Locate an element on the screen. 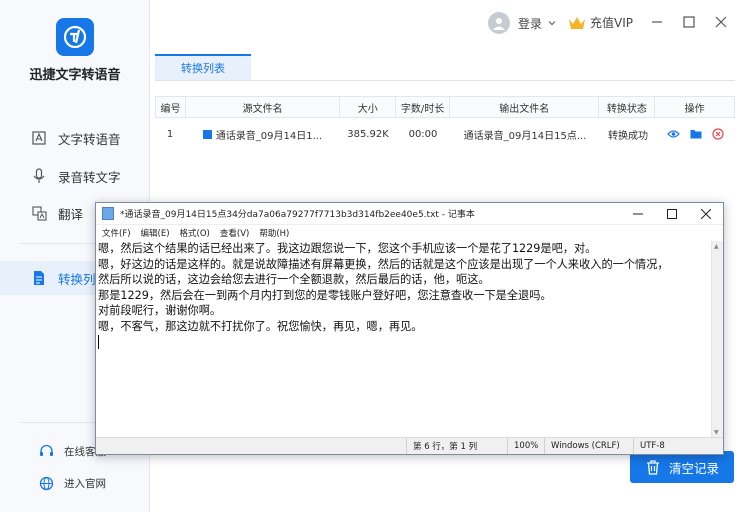  menu-edit: 编辑(E) is located at coordinates (155, 233).